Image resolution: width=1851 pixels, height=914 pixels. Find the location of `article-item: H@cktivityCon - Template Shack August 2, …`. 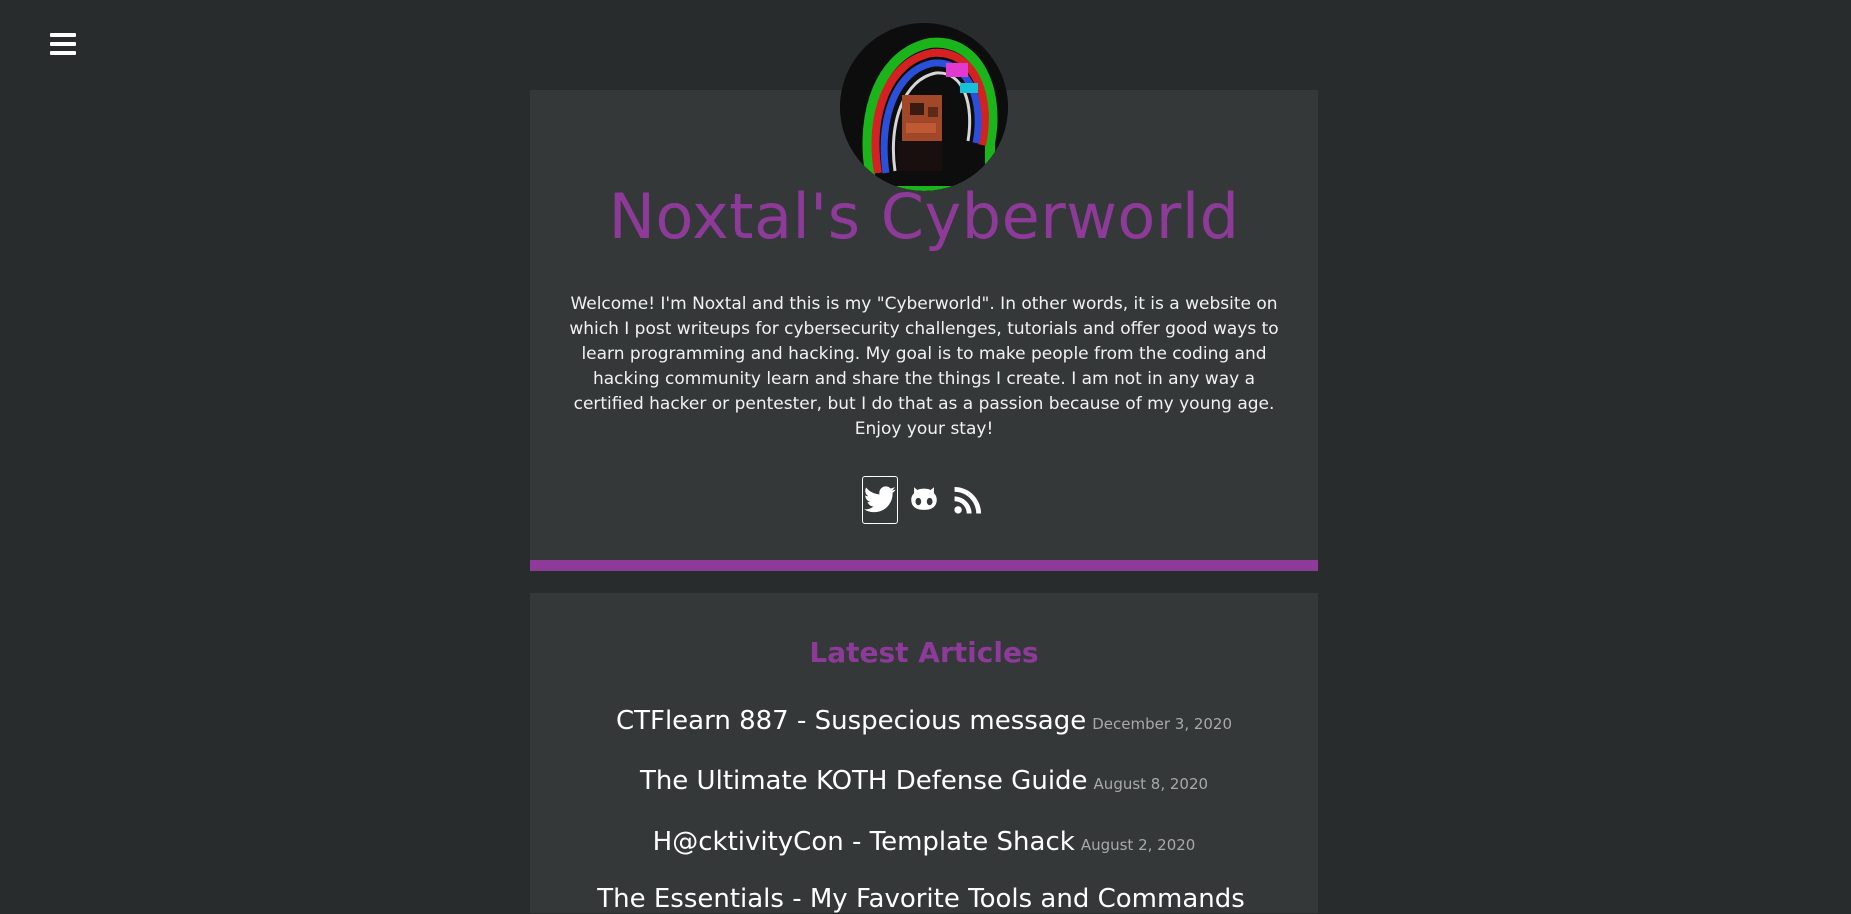

article-item: H@cktivityCon - Template Shack August 2, … is located at coordinates (924, 842).